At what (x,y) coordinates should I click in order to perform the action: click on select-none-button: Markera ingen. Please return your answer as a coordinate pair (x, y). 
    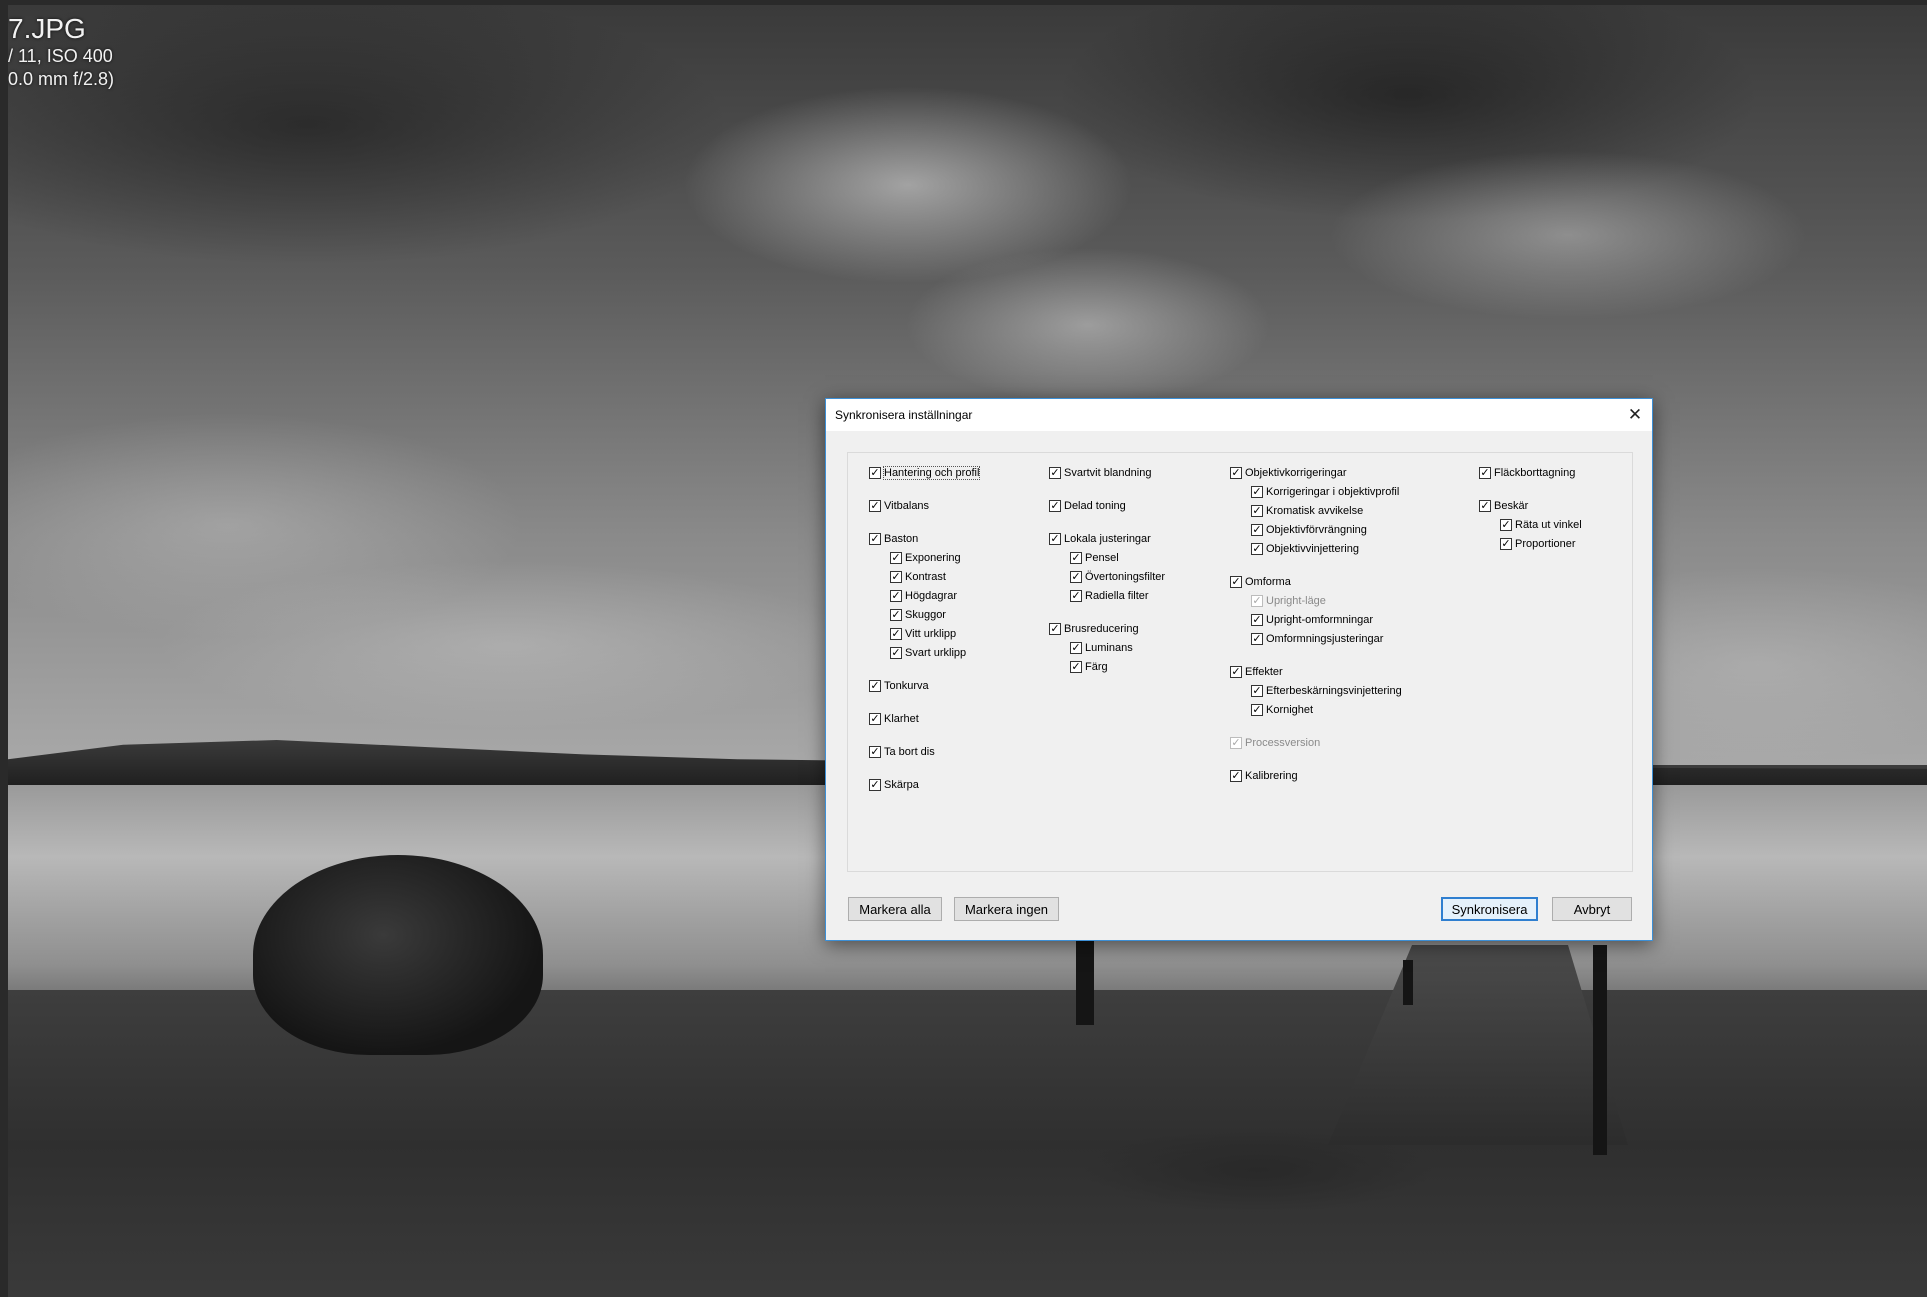
    Looking at the image, I should click on (1006, 909).